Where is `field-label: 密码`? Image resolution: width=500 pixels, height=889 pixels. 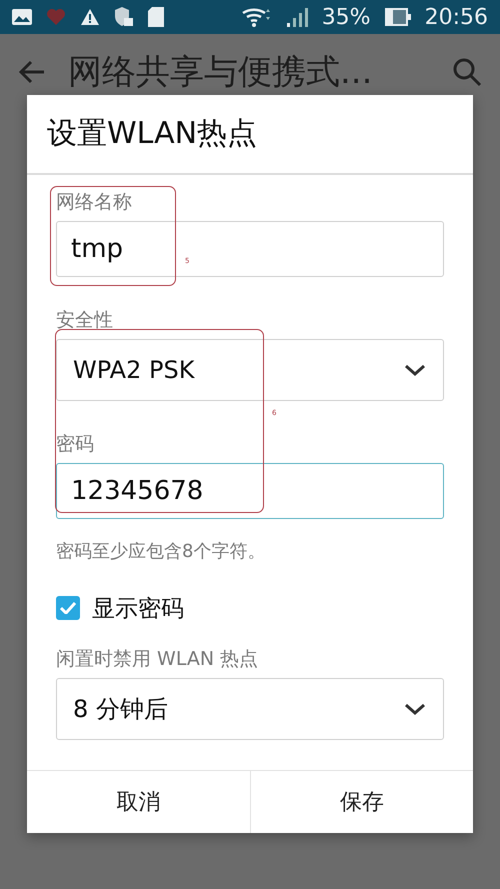 field-label: 密码 is located at coordinates (75, 444).